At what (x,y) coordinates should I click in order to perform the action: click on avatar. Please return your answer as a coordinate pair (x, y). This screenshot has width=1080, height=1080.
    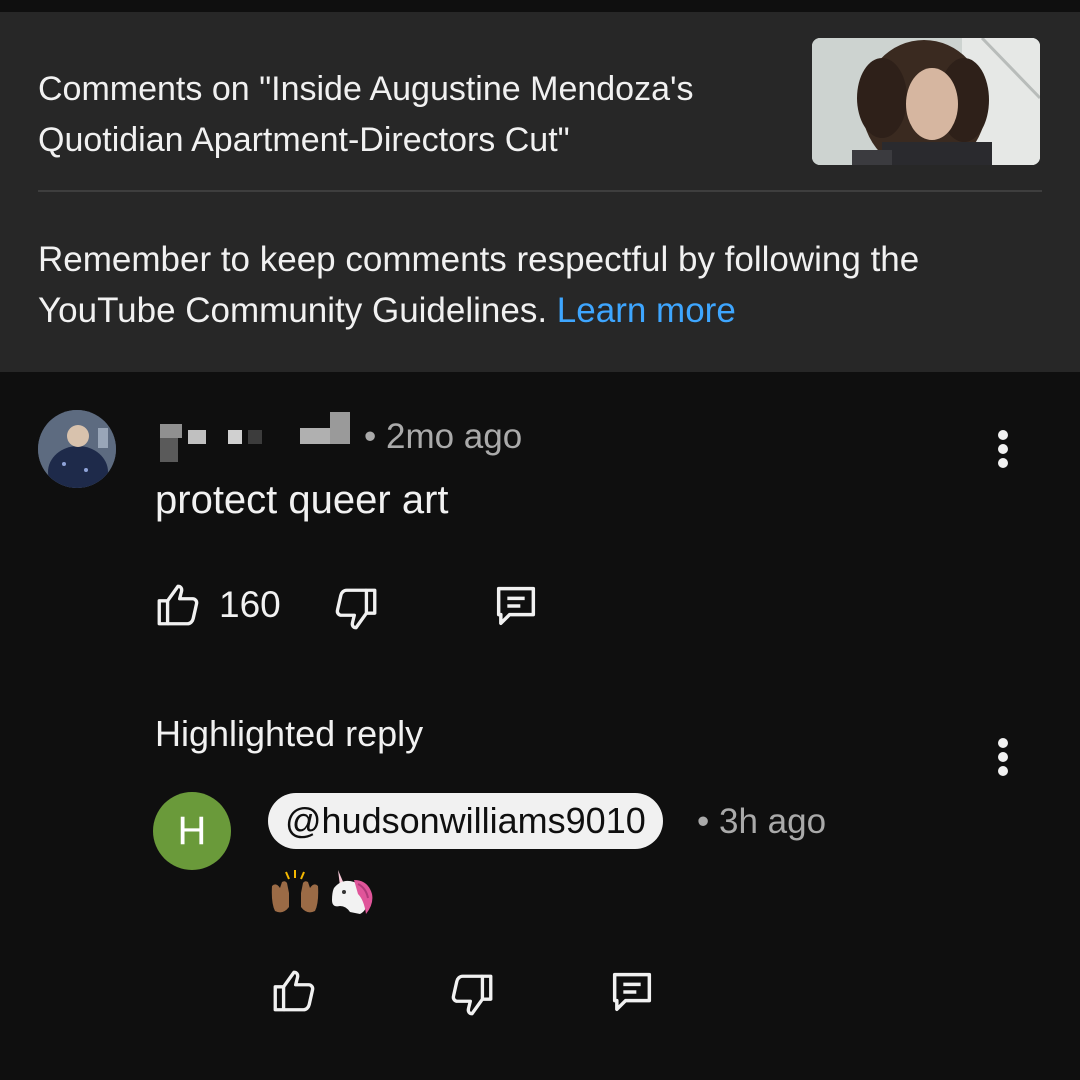
    Looking at the image, I should click on (77, 449).